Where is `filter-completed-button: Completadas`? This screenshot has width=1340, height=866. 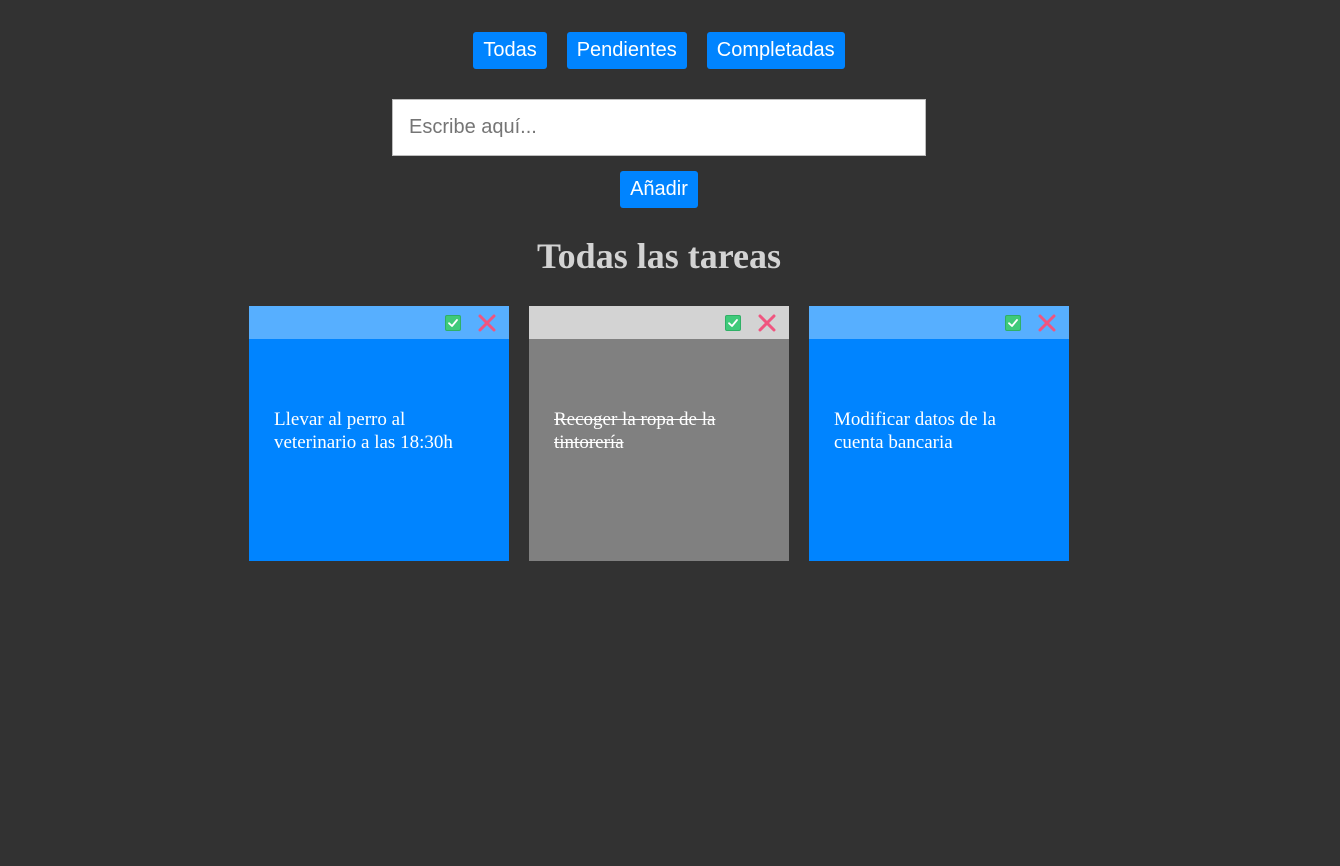 filter-completed-button: Completadas is located at coordinates (775, 50).